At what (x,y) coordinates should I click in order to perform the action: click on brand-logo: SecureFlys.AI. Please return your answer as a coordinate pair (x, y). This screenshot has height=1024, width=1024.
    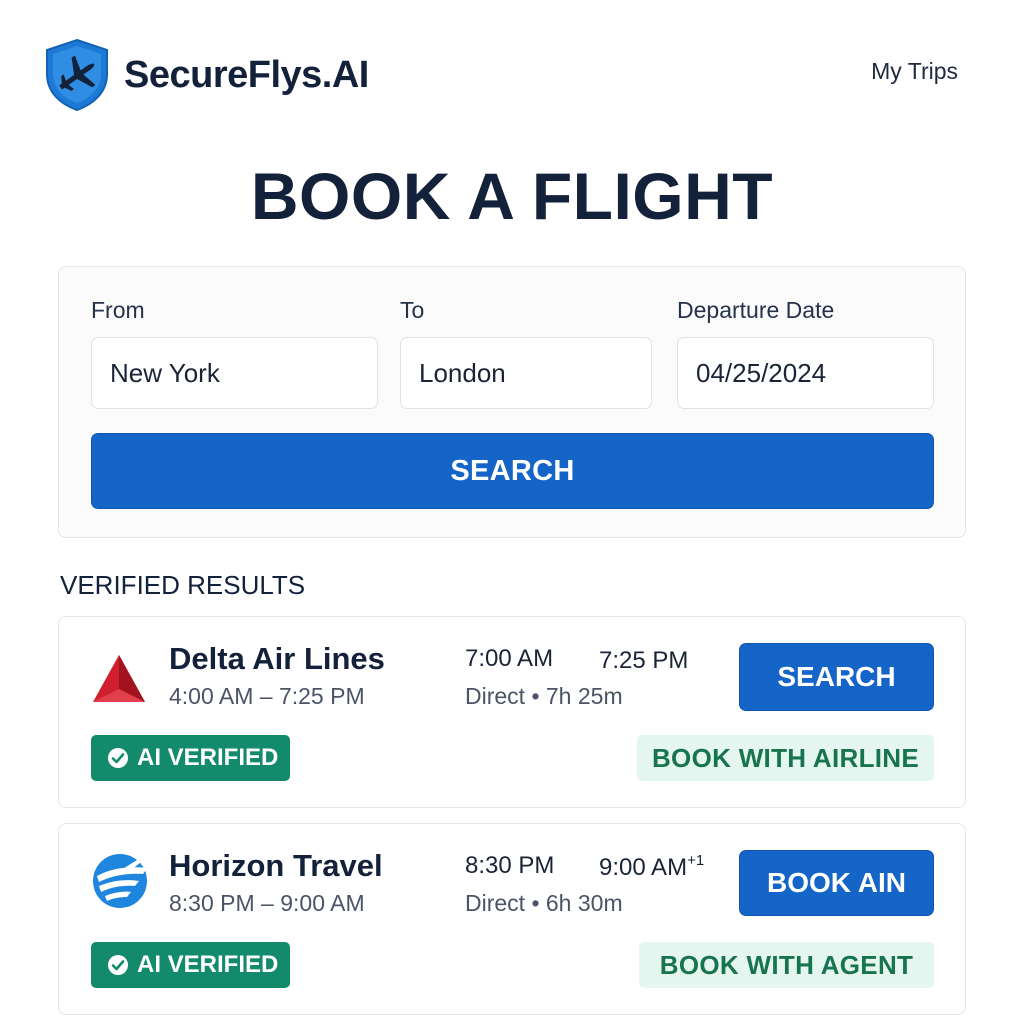
    Looking at the image, I should click on (206, 75).